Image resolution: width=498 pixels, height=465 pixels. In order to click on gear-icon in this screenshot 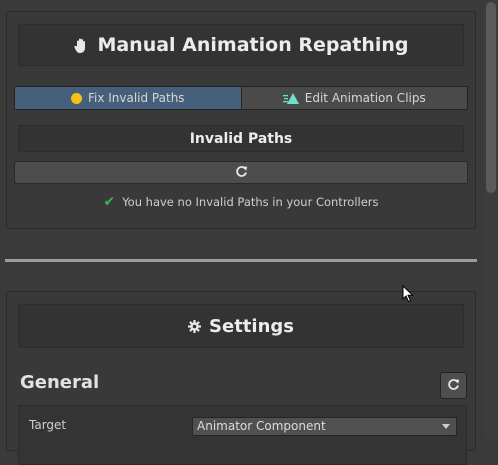, I will do `click(195, 326)`.